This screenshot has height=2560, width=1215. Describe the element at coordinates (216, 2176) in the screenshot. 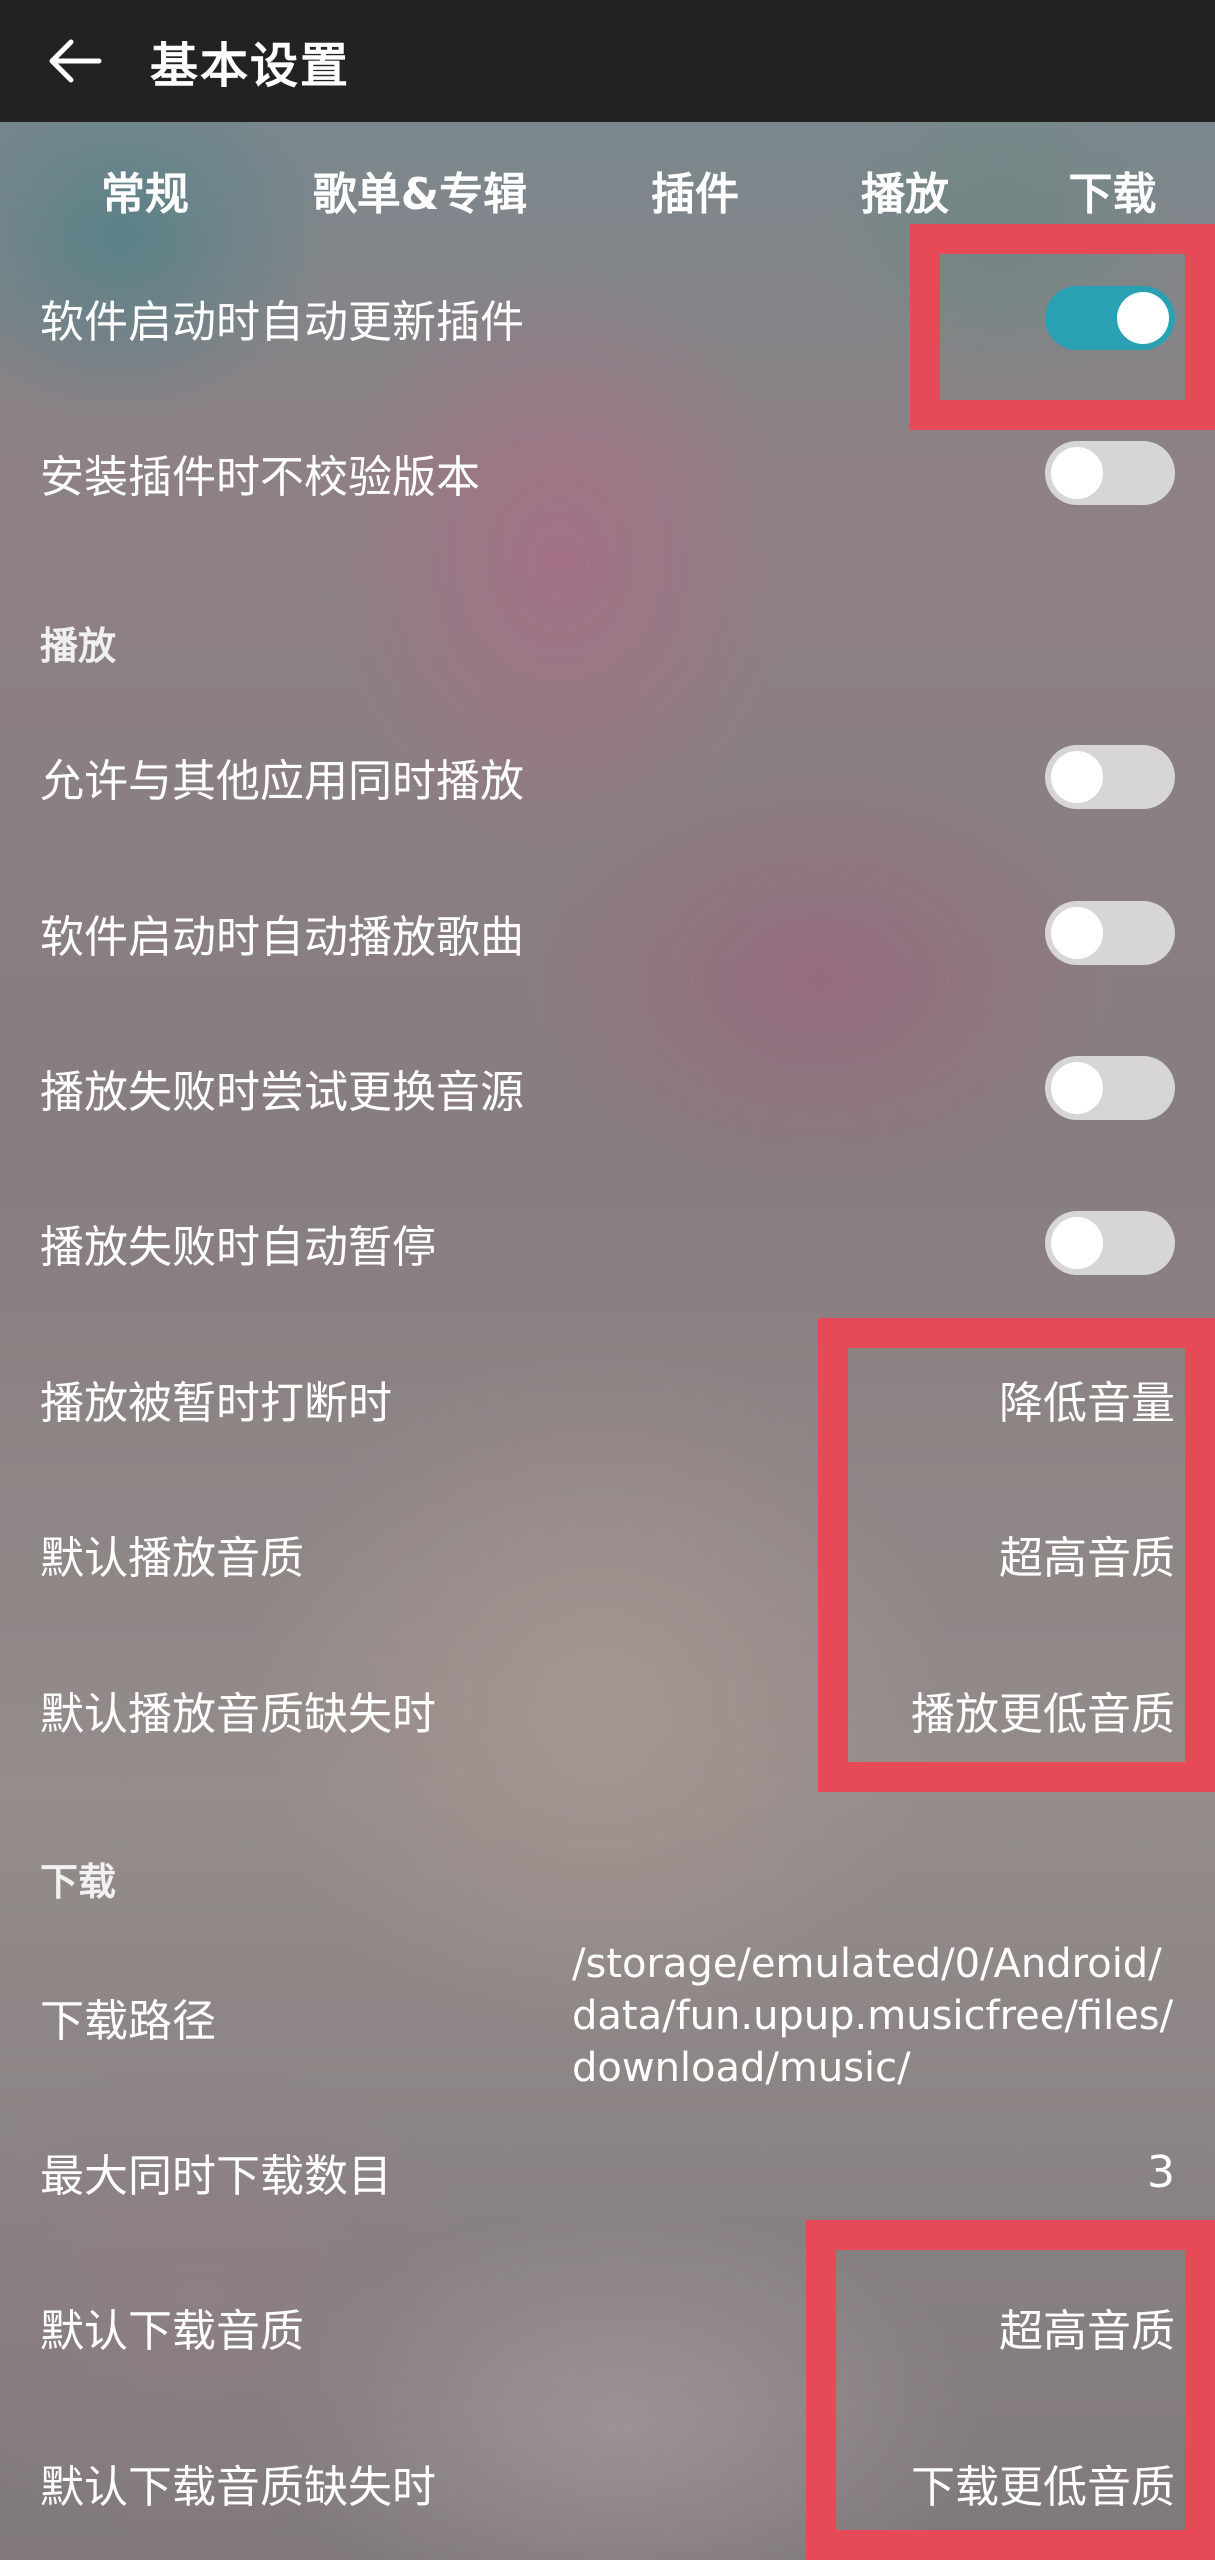

I see `setting-label: 最大同时下载数目` at that location.